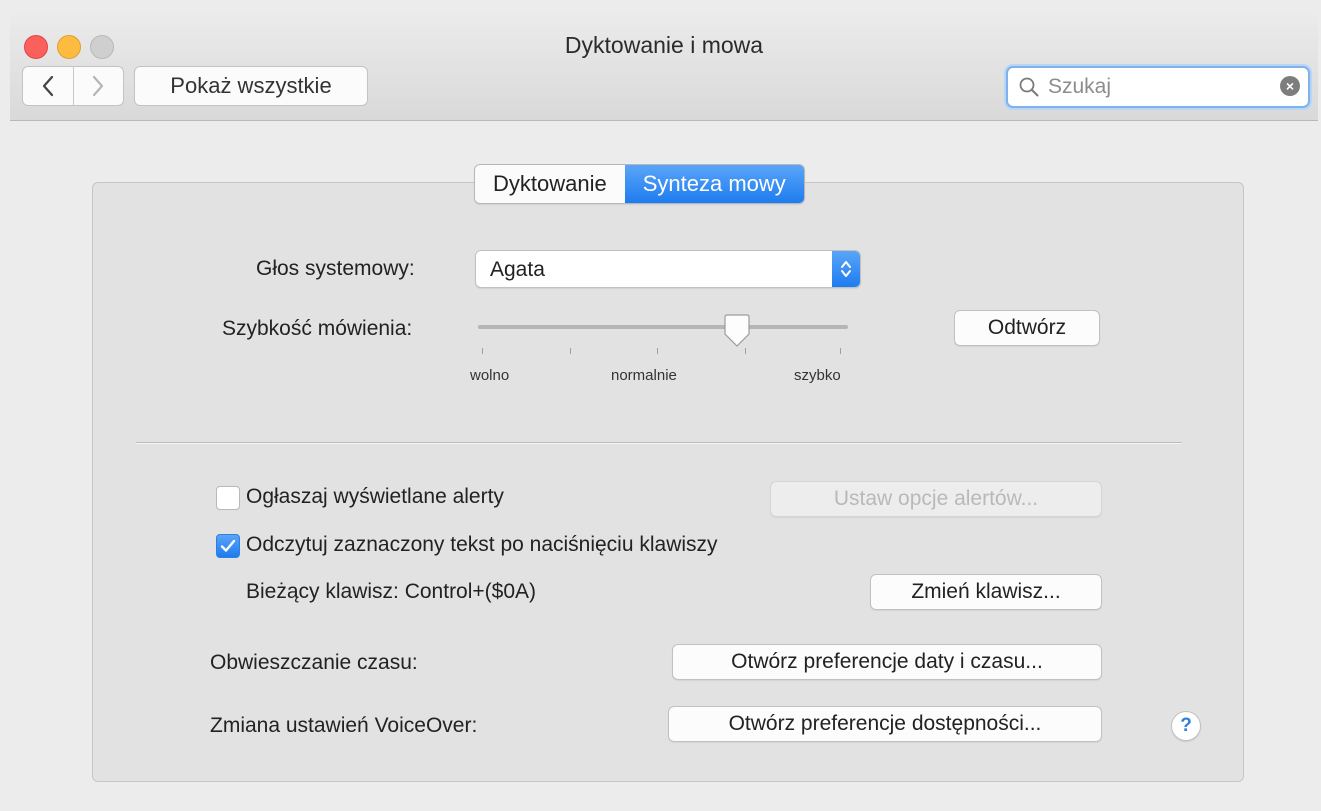 This screenshot has height=811, width=1321. Describe the element at coordinates (737, 331) in the screenshot. I see `speaking-rate-knob` at that location.